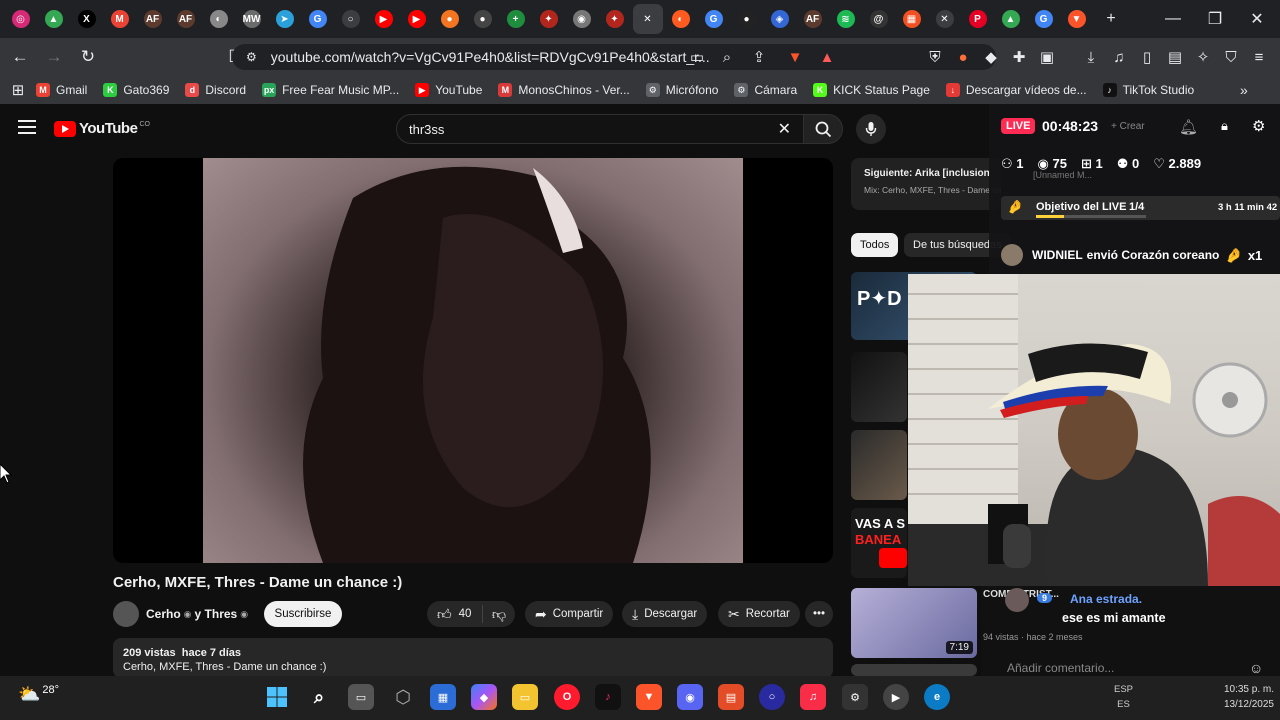  Describe the element at coordinates (319, 697) in the screenshot. I see `taskbar-search-icon: ⌕` at that location.